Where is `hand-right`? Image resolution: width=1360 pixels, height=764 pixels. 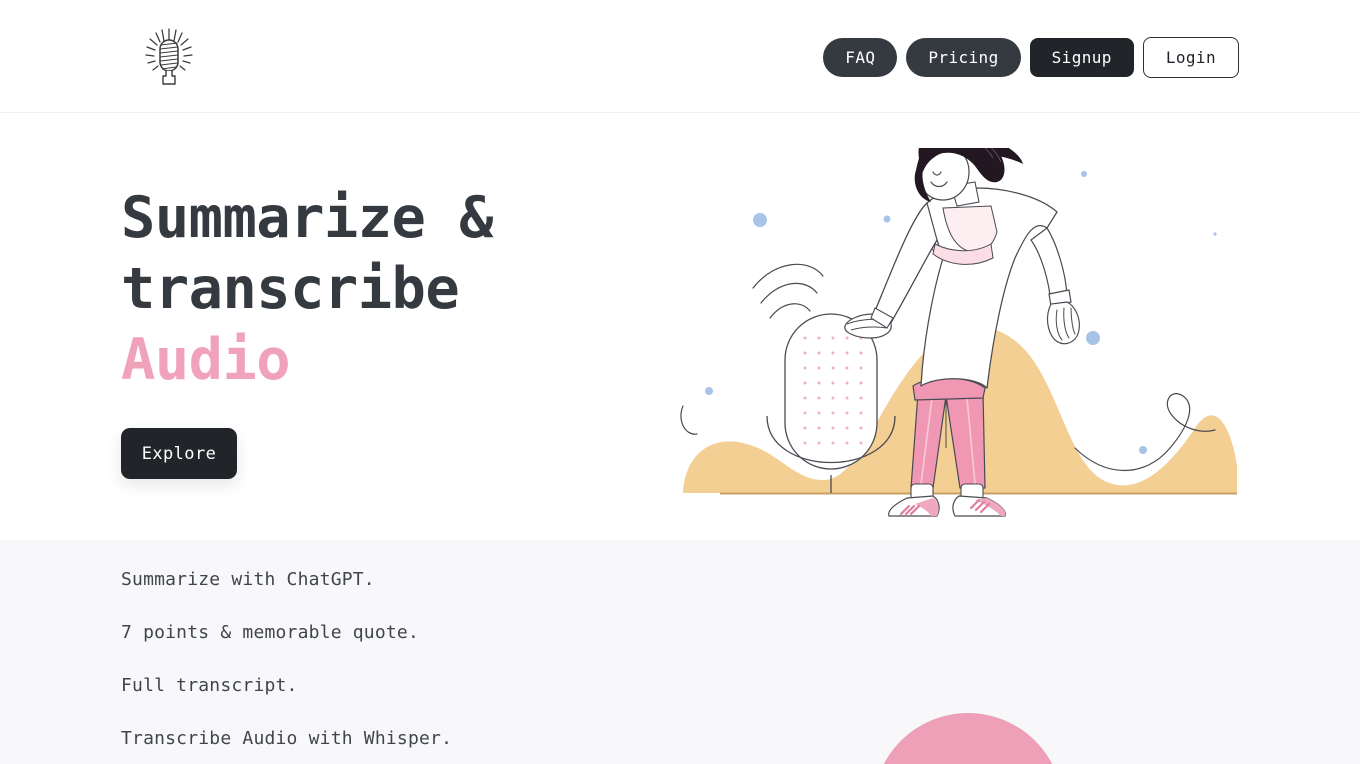
hand-right is located at coordinates (1063, 323).